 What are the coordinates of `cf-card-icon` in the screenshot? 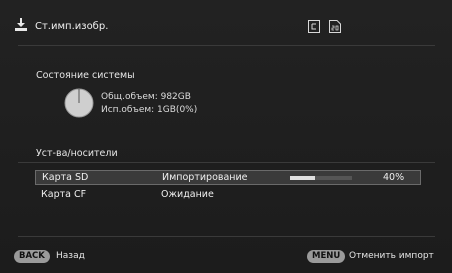 It's located at (314, 26).